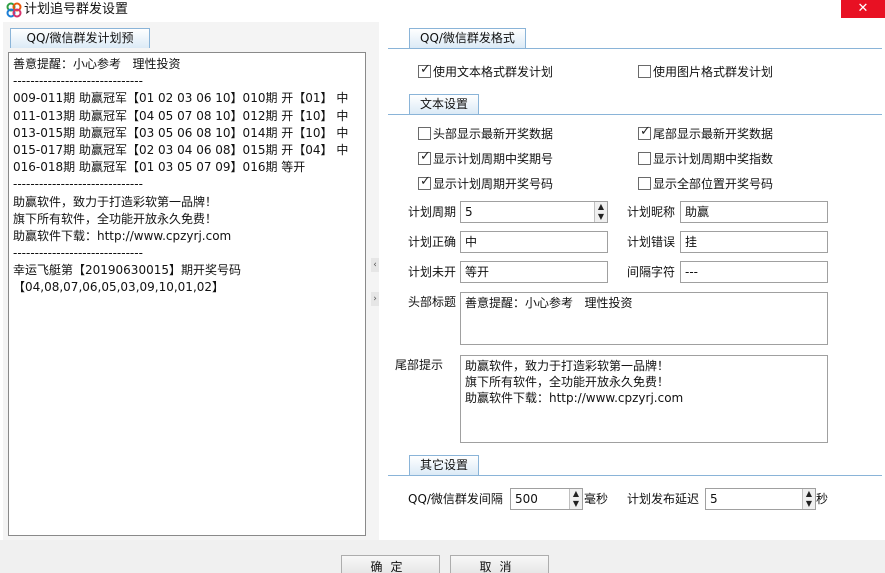 The height and width of the screenshot is (573, 885). Describe the element at coordinates (754, 212) in the screenshot. I see `plan-nickname-input: 助赢` at that location.